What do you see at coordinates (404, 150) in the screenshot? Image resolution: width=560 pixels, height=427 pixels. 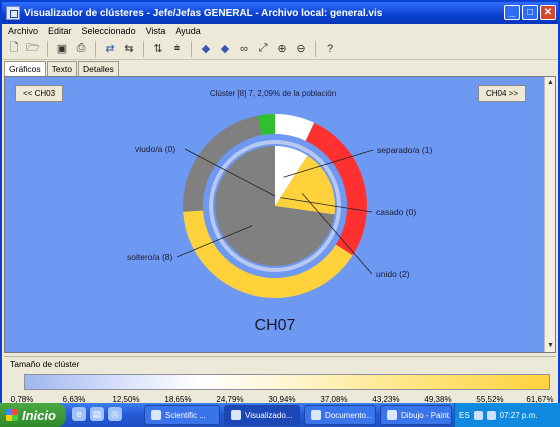 I see `slice-label: separado/a (1)` at bounding box center [404, 150].